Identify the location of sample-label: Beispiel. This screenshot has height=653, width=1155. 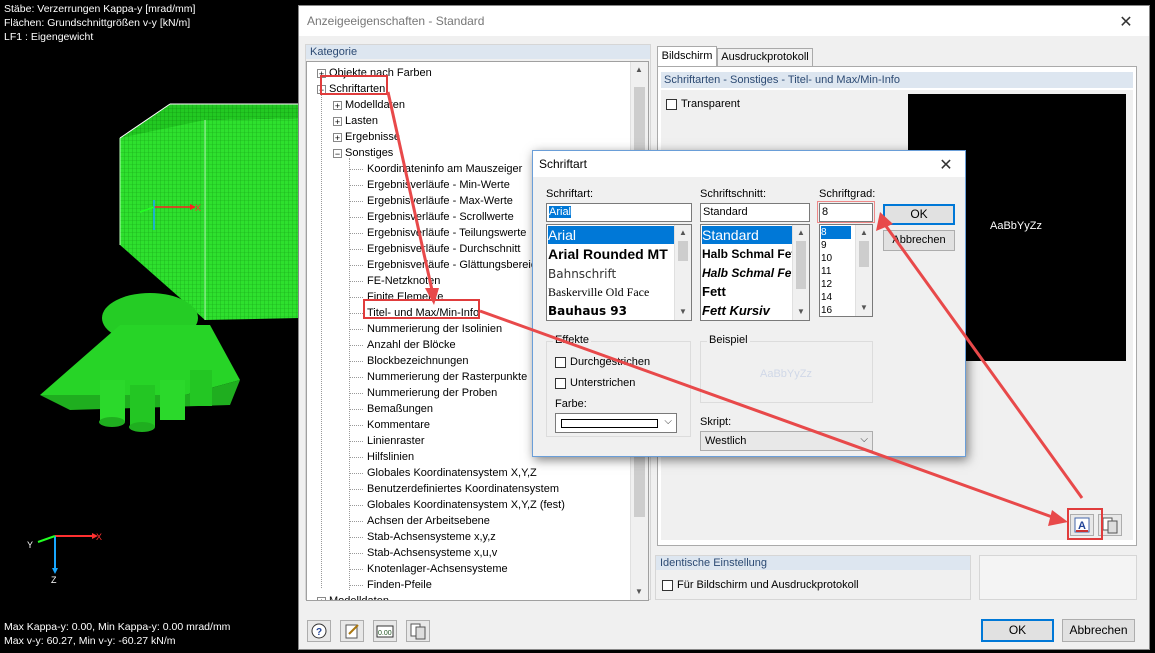
(728, 340).